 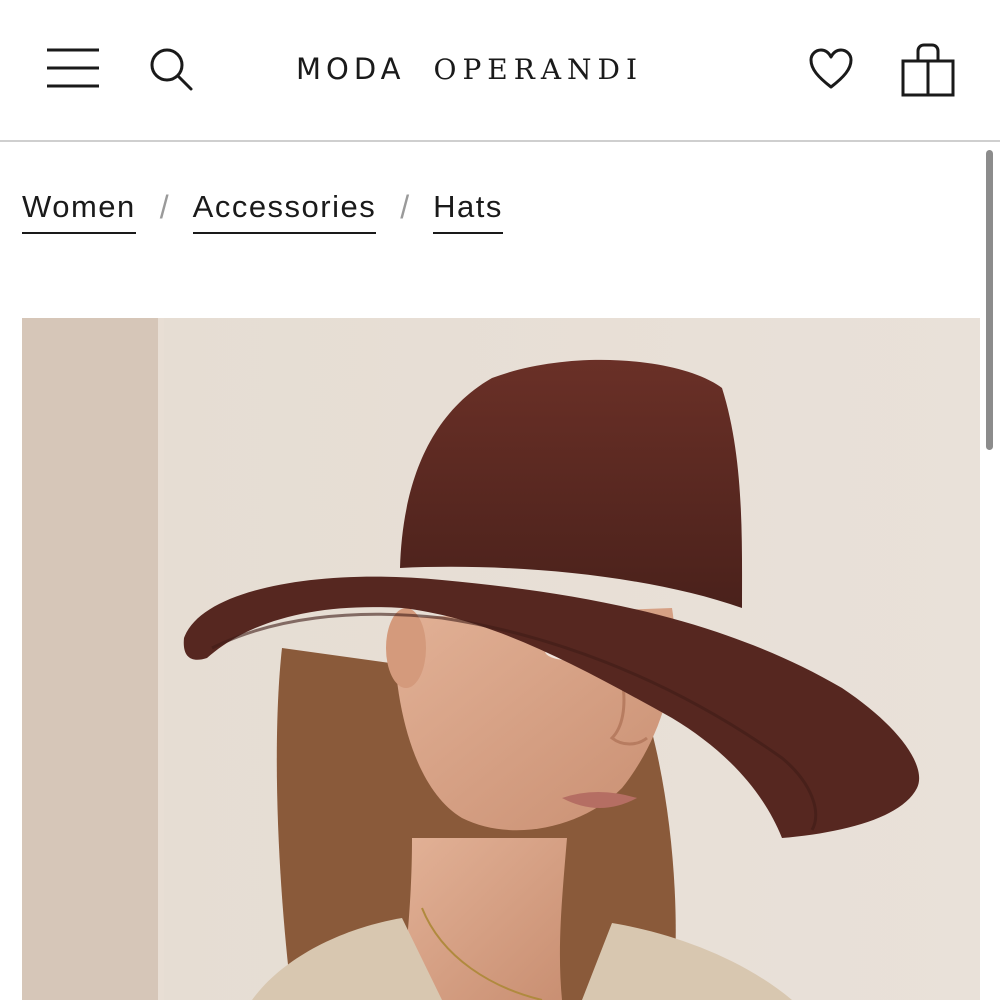 What do you see at coordinates (989, 300) in the screenshot?
I see `page-scrollbar` at bounding box center [989, 300].